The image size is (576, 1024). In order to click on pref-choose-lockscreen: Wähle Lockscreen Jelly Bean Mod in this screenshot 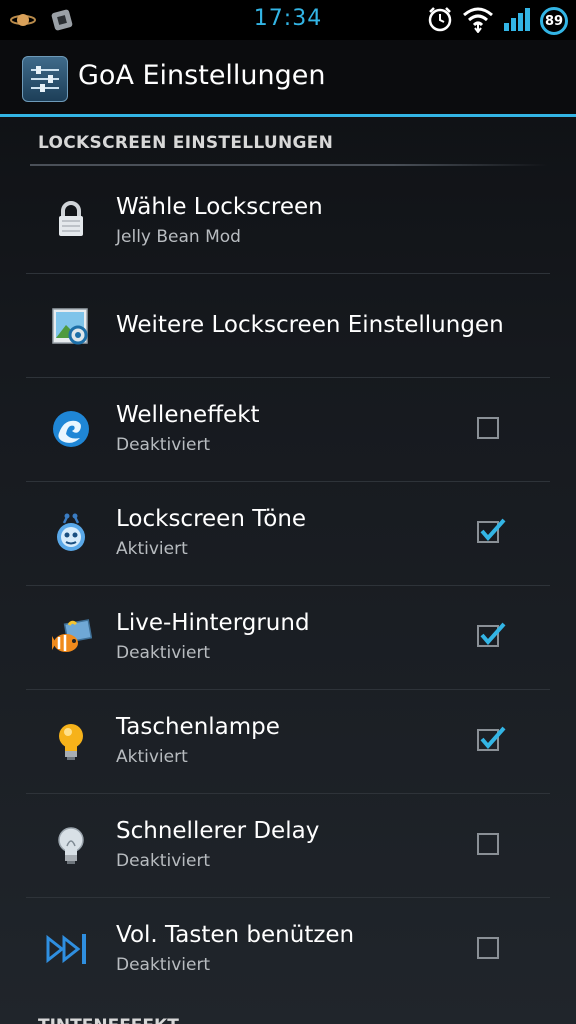, I will do `click(288, 222)`.